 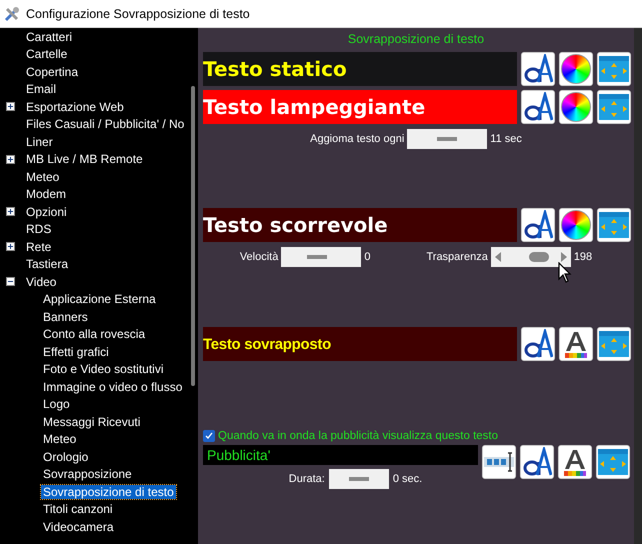 What do you see at coordinates (84, 159) in the screenshot?
I see `tree-item: MB Live / MB Remote` at bounding box center [84, 159].